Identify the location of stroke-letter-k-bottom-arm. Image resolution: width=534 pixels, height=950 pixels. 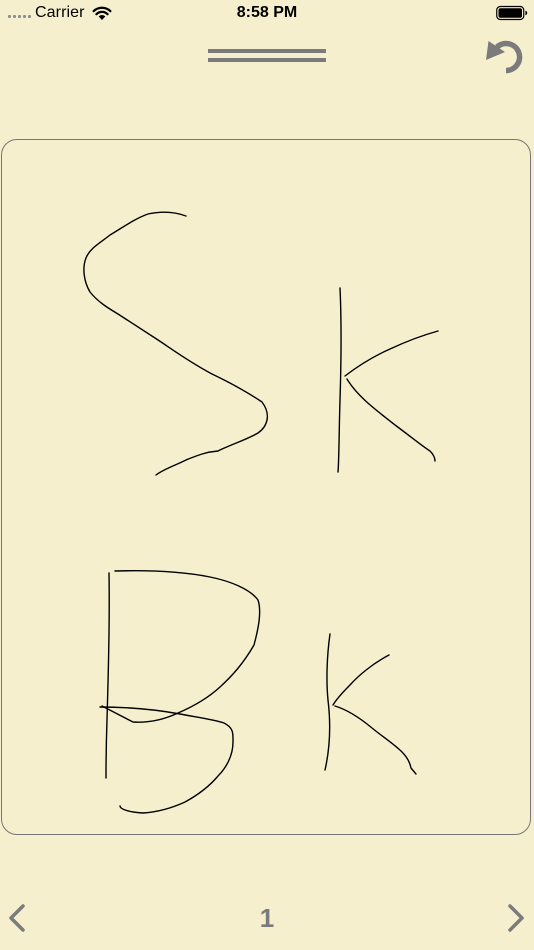
(361, 680).